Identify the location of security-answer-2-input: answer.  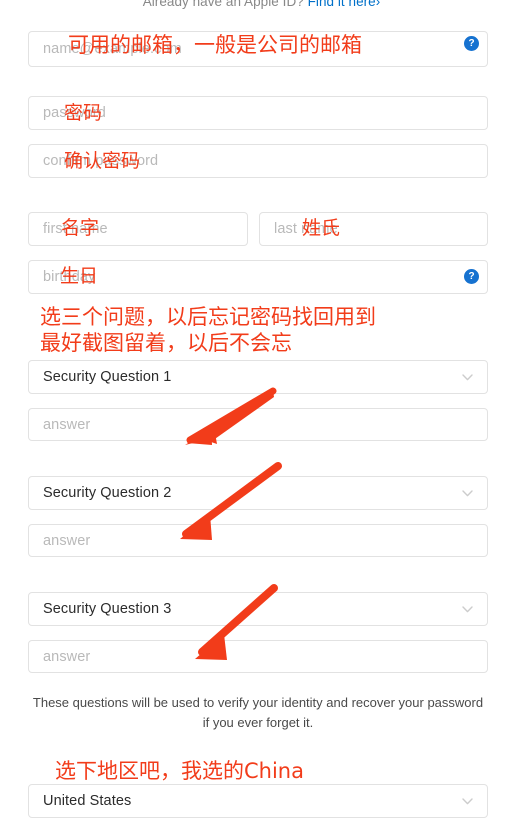
(258, 540).